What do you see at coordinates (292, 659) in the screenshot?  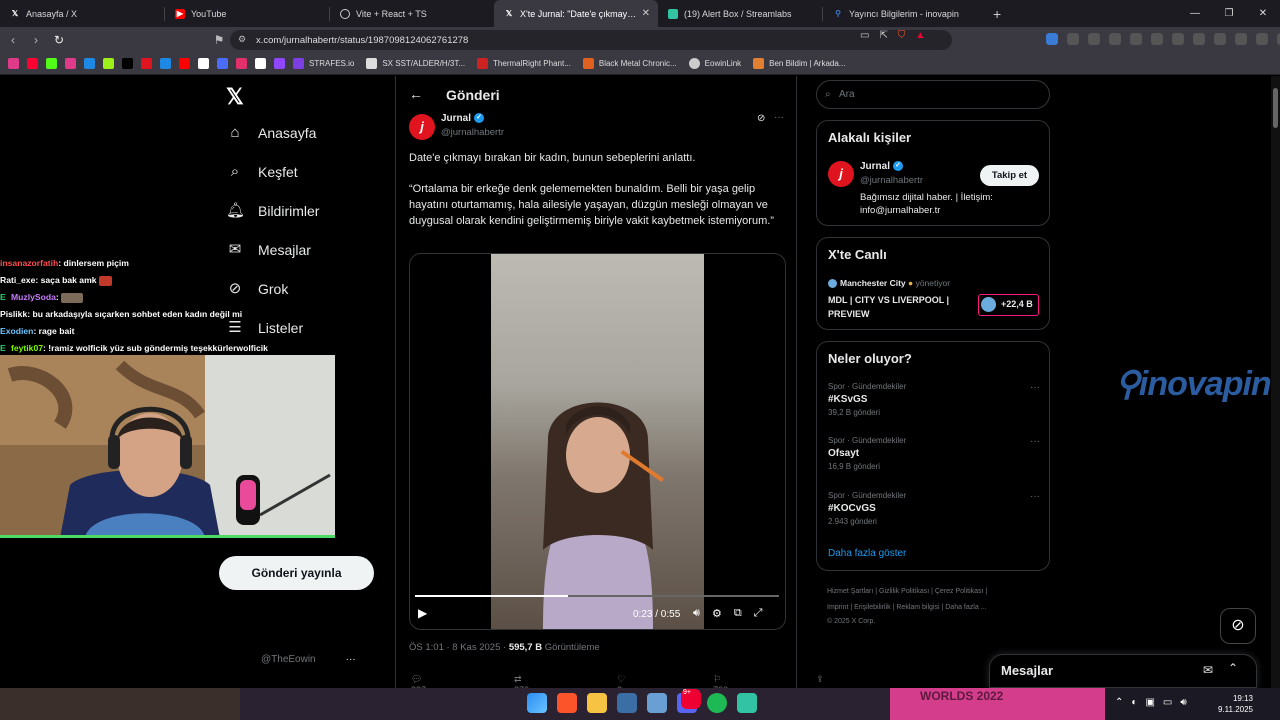 I see `profile-switcher: @TheEowin ···` at bounding box center [292, 659].